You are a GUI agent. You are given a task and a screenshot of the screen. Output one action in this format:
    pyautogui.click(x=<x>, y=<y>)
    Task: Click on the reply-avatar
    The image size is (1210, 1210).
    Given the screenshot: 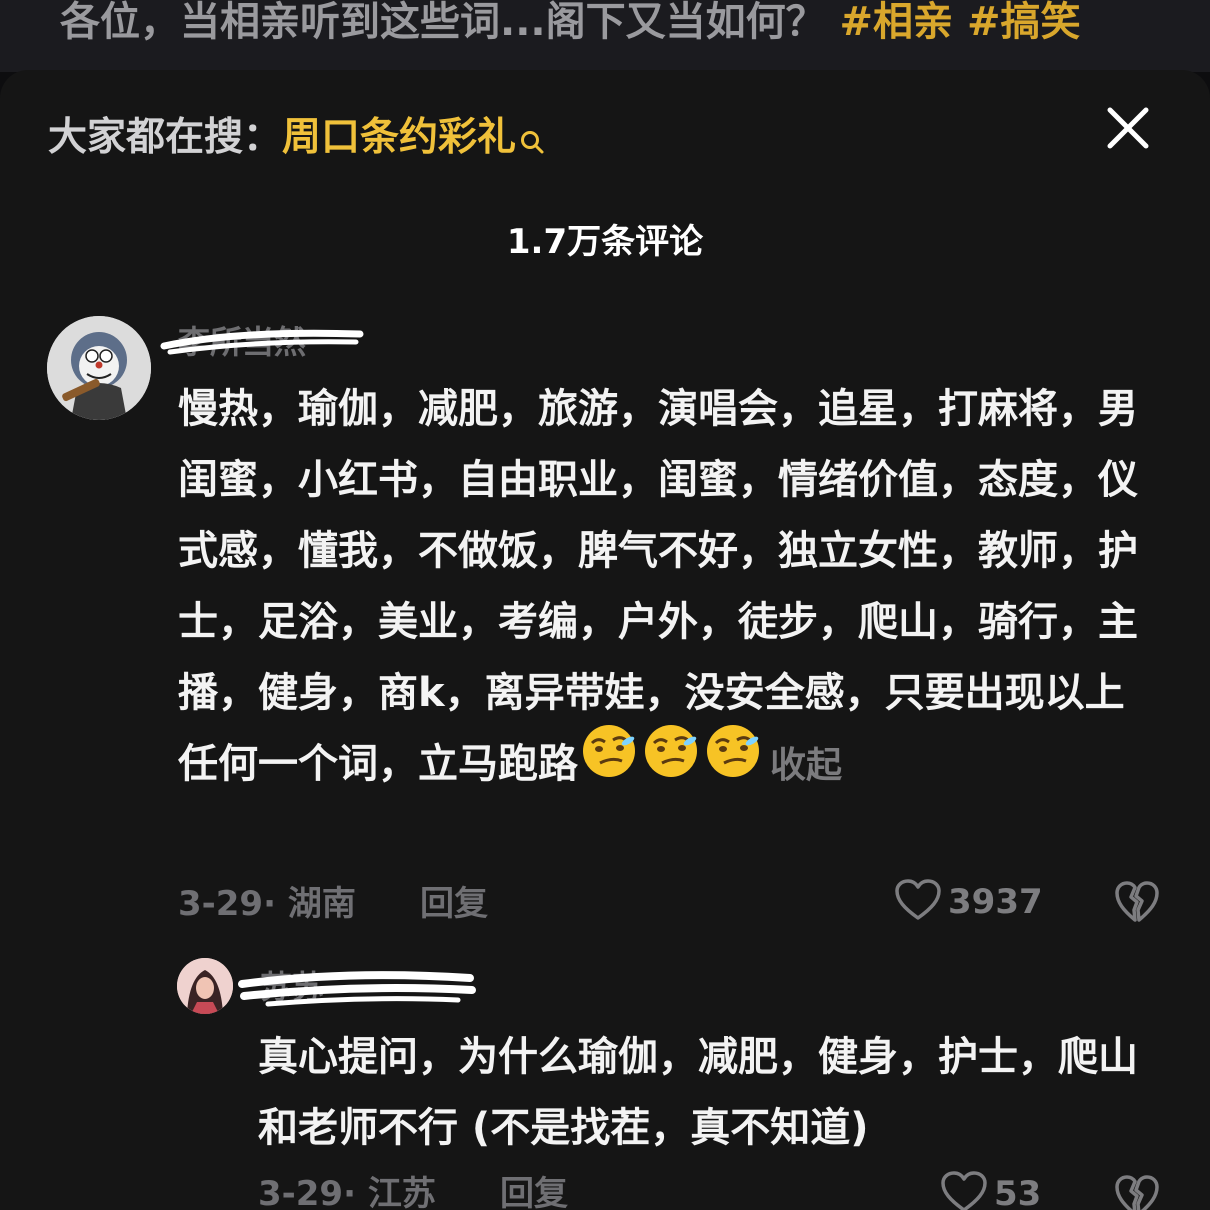 What is the action you would take?
    pyautogui.click(x=205, y=986)
    